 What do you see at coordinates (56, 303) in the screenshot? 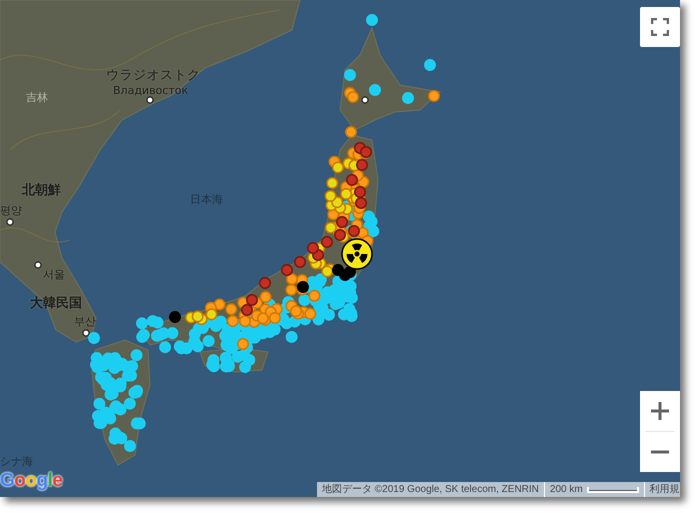
I see `place-label: 大韓民国` at bounding box center [56, 303].